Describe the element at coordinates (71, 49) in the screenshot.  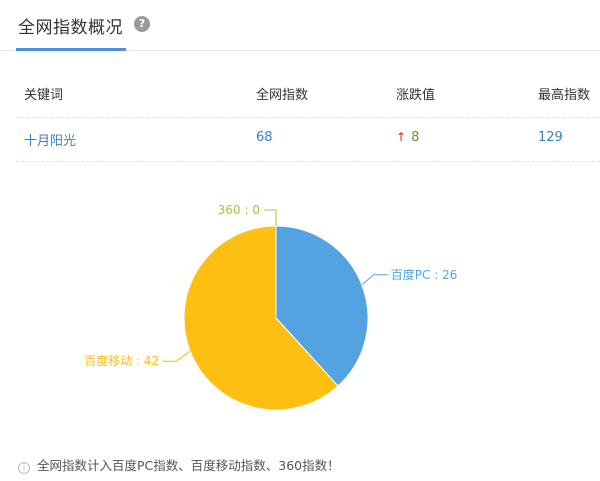
I see `active-tab-underline` at that location.